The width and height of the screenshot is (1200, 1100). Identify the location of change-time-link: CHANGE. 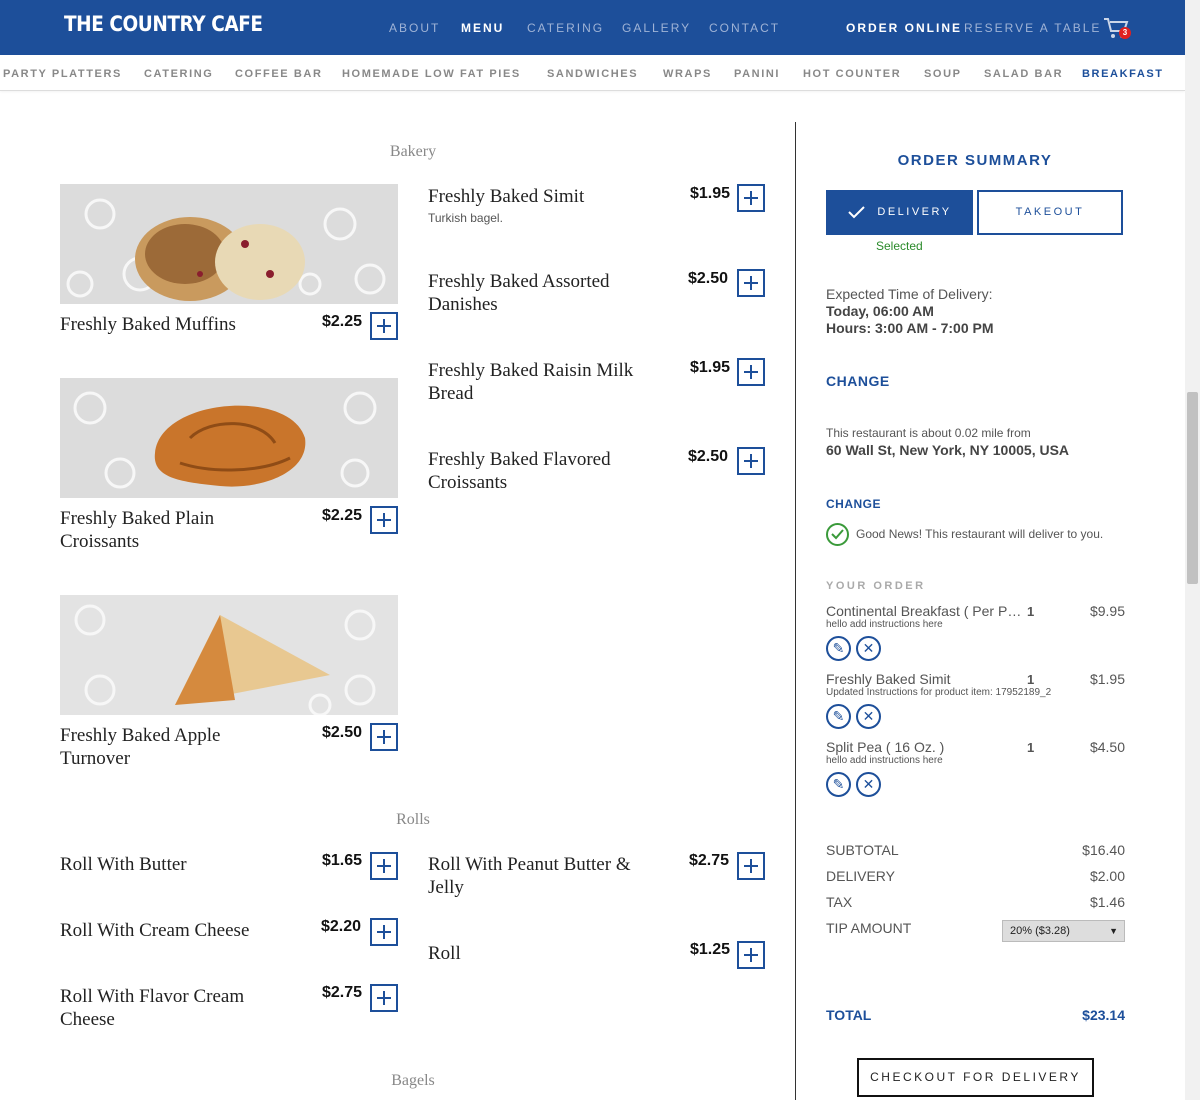
(858, 381).